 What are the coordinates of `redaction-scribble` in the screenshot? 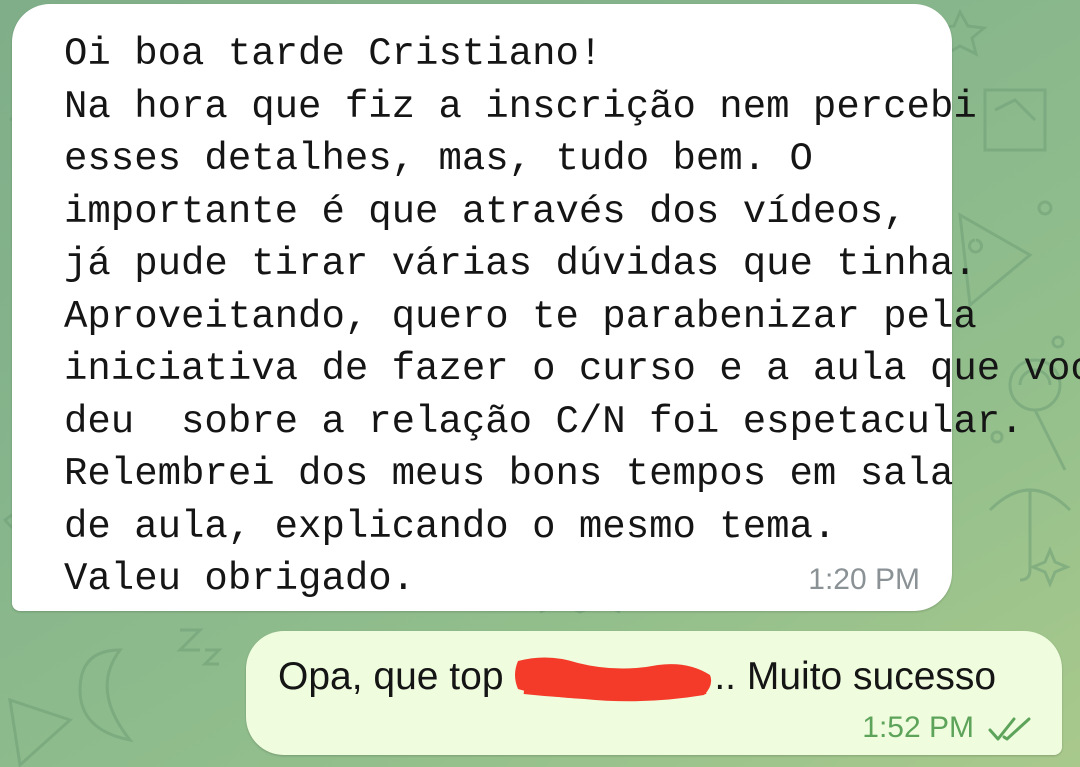 It's located at (614, 677).